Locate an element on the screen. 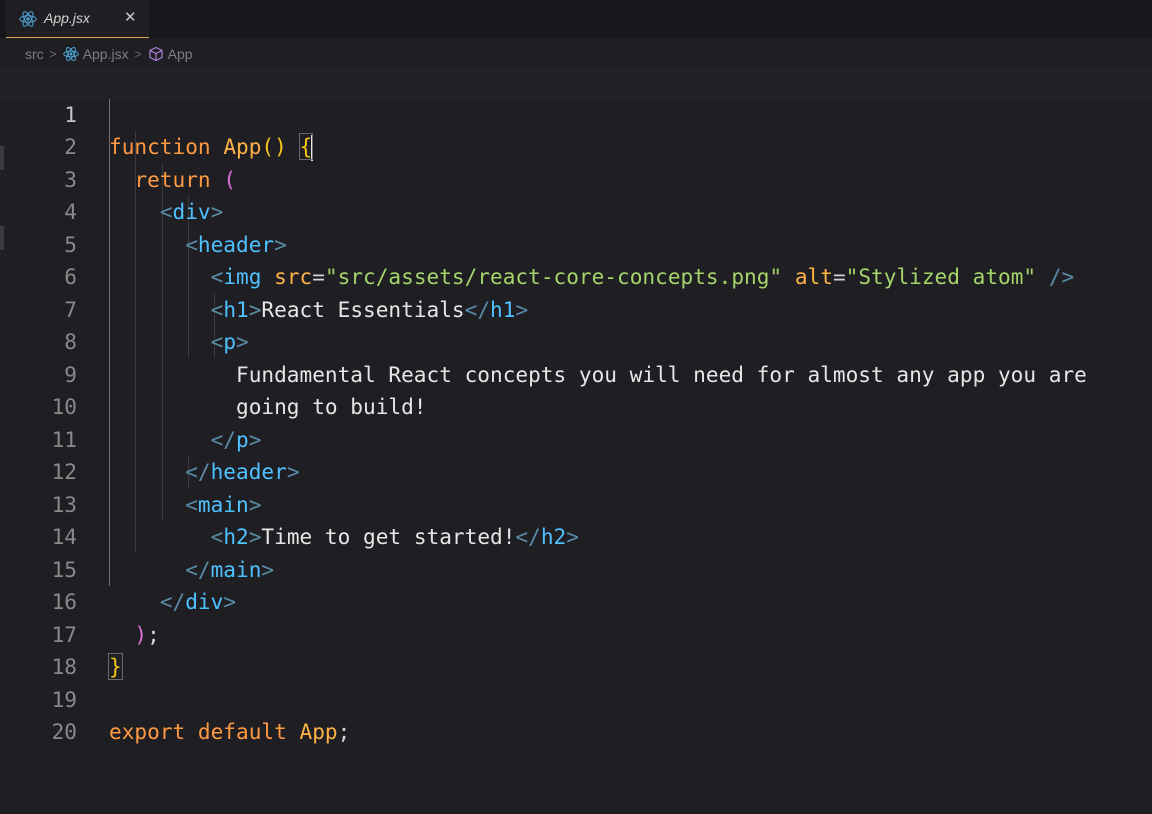 The height and width of the screenshot is (814, 1152). semicolon: ; is located at coordinates (344, 731).